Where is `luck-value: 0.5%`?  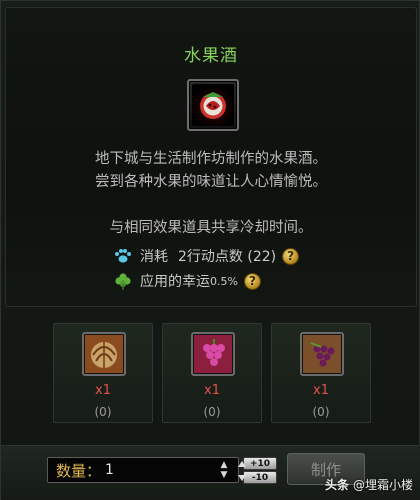 luck-value: 0.5% is located at coordinates (224, 281).